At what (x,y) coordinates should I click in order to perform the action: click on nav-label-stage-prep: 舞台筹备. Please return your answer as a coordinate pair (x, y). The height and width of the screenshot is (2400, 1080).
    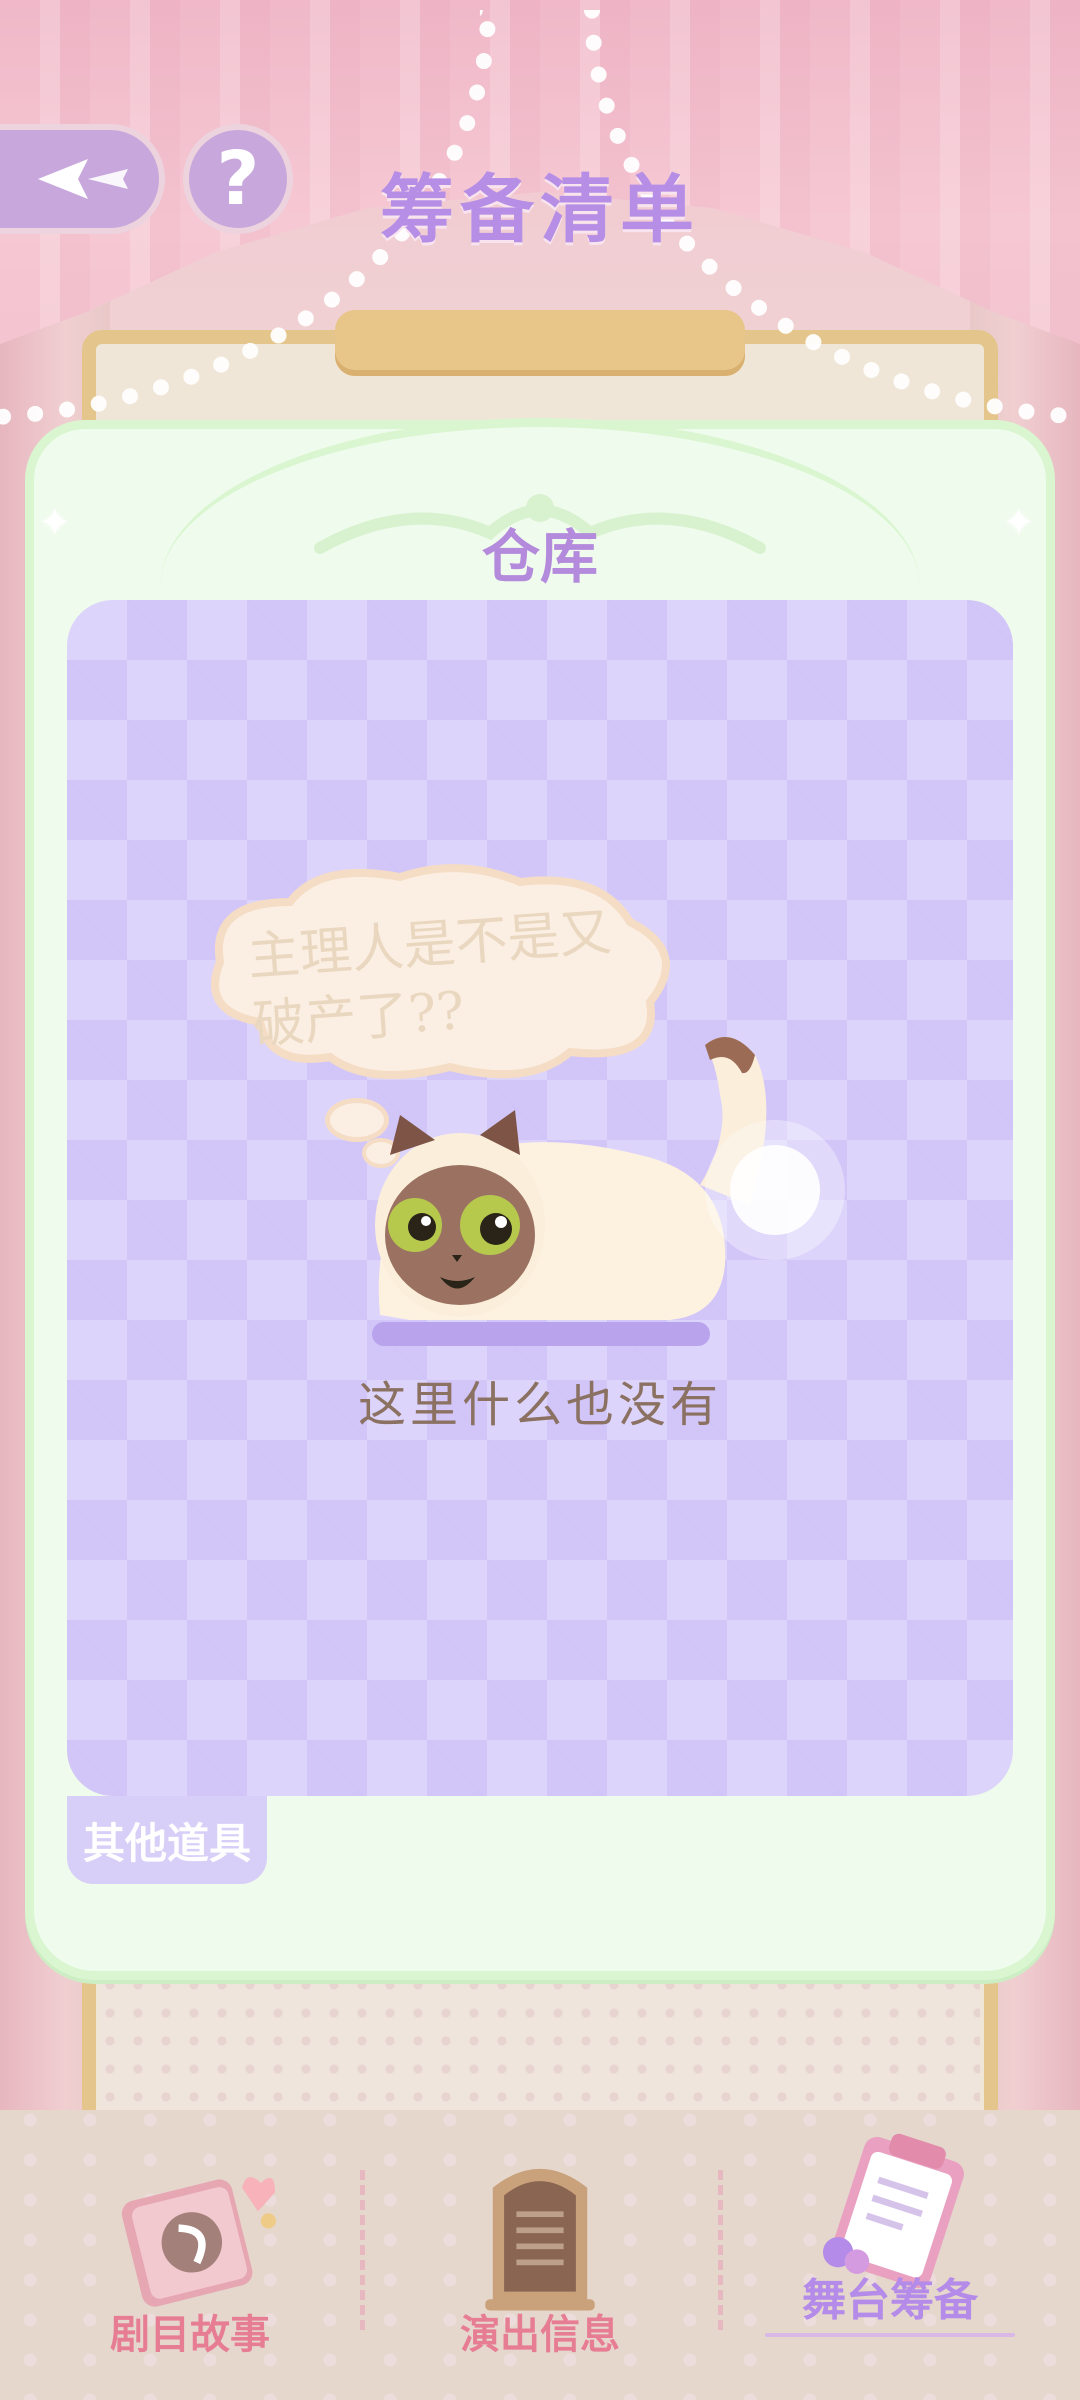
    Looking at the image, I should click on (890, 2300).